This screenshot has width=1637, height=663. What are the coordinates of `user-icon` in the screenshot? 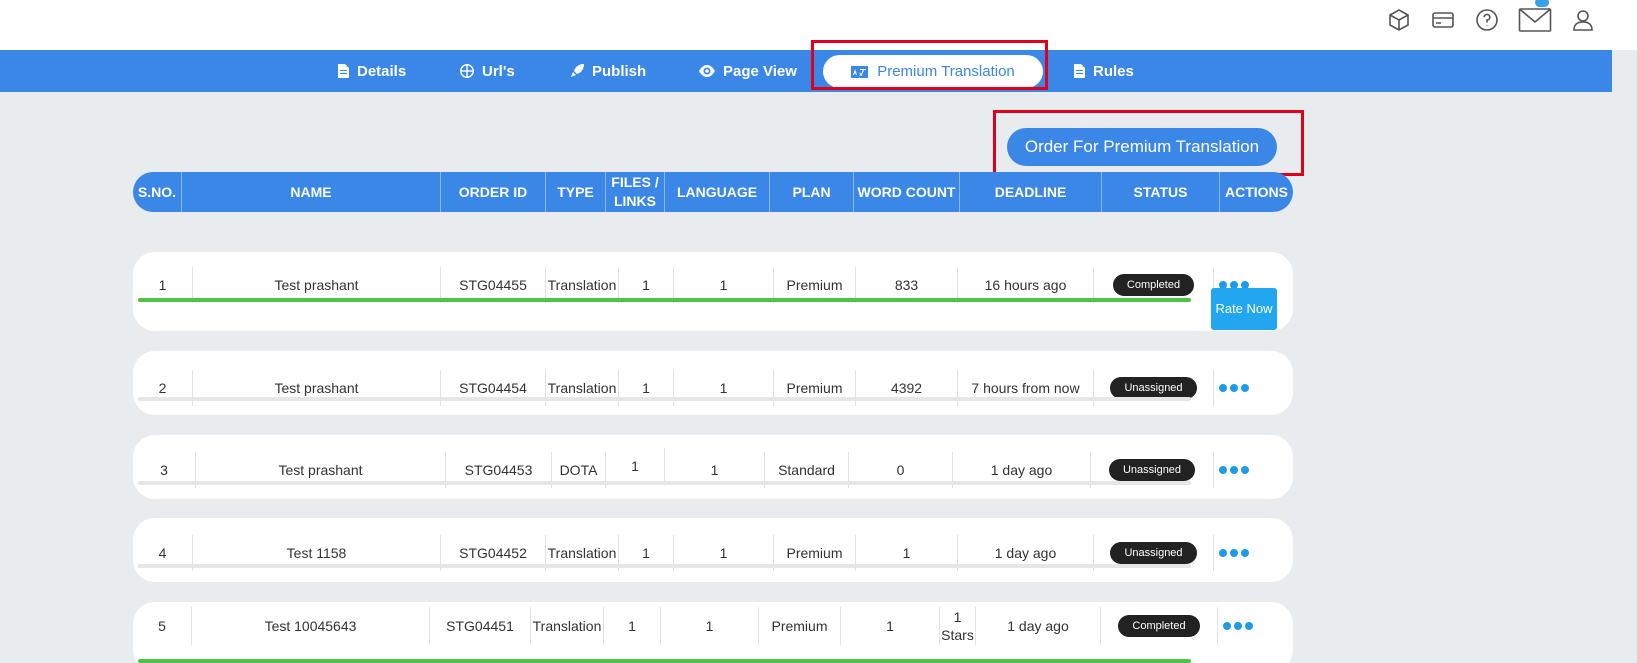 It's located at (1583, 20).